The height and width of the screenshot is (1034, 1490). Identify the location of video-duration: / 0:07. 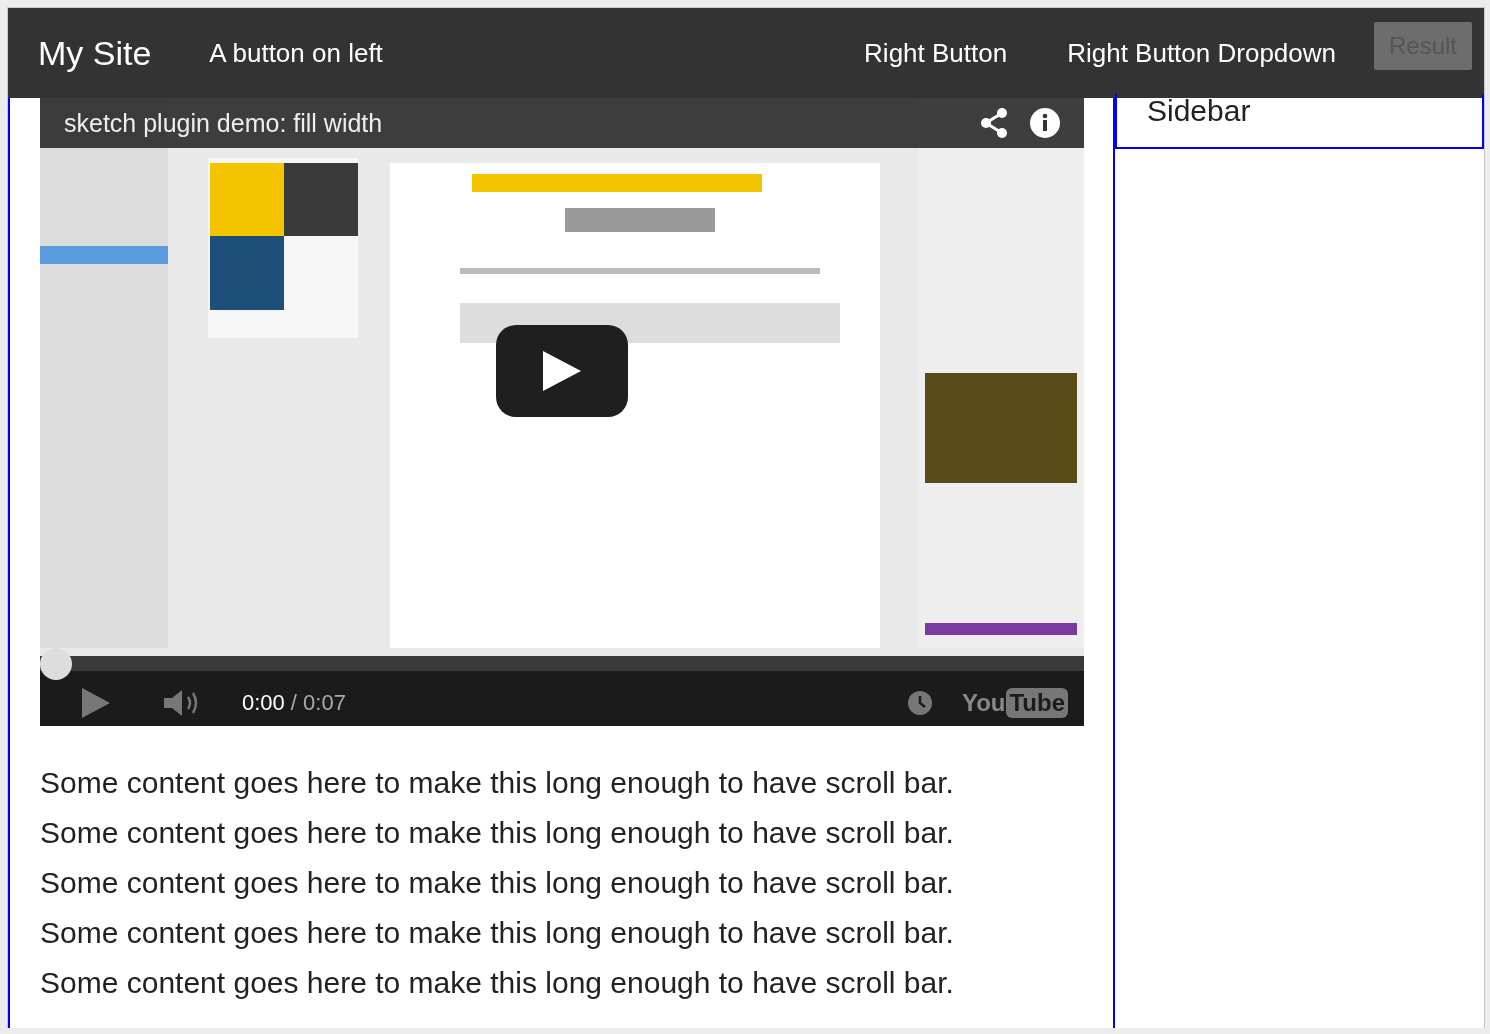
(318, 703).